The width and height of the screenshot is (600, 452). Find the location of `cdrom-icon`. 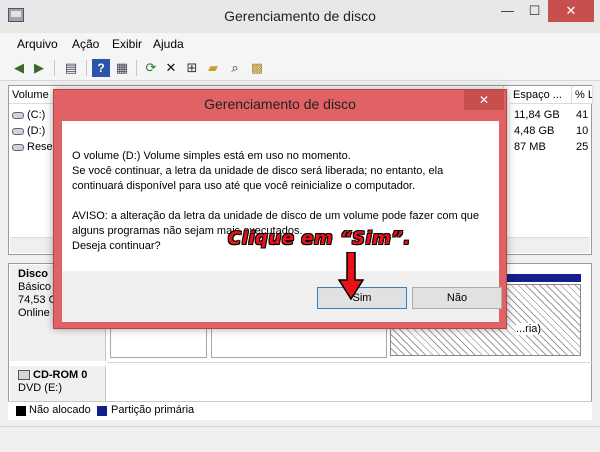

cdrom-icon is located at coordinates (24, 375).